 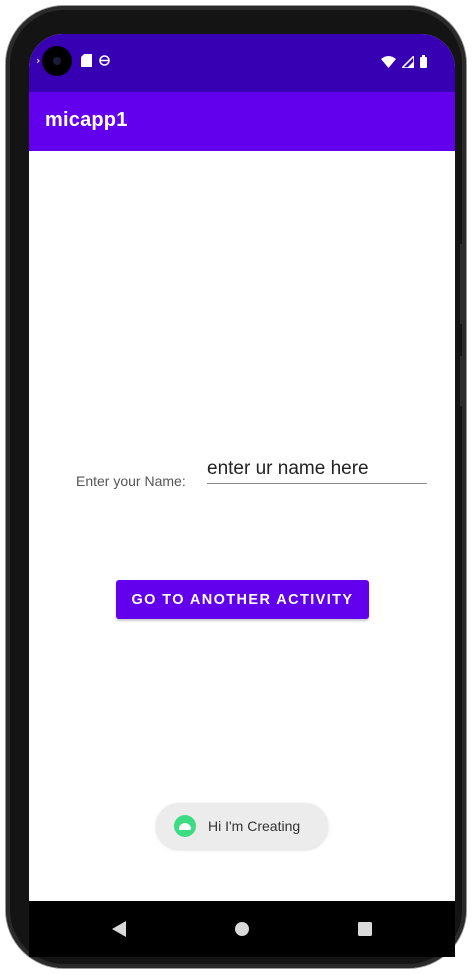 What do you see at coordinates (86, 62) in the screenshot?
I see `sd-card-icon` at bounding box center [86, 62].